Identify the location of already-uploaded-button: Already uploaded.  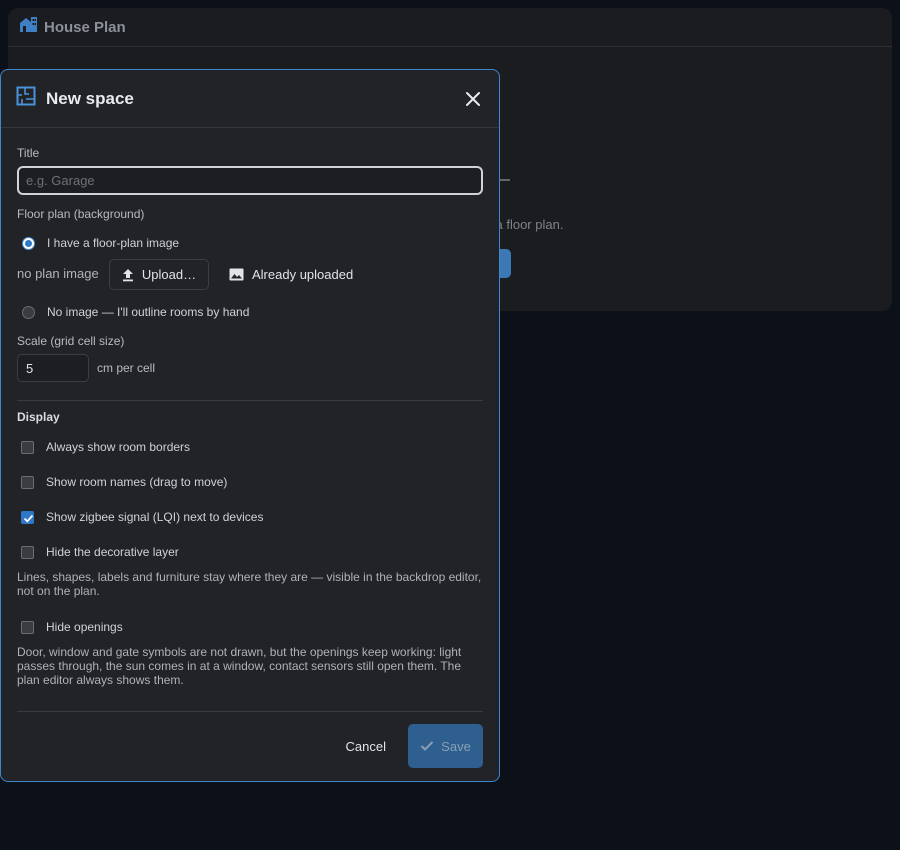
(291, 274).